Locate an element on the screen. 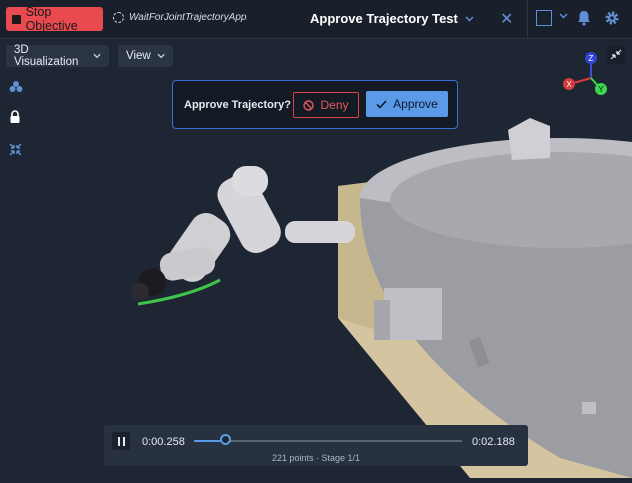 The width and height of the screenshot is (632, 483). playback-info: 221 points · Stage 1/1 is located at coordinates (316, 458).